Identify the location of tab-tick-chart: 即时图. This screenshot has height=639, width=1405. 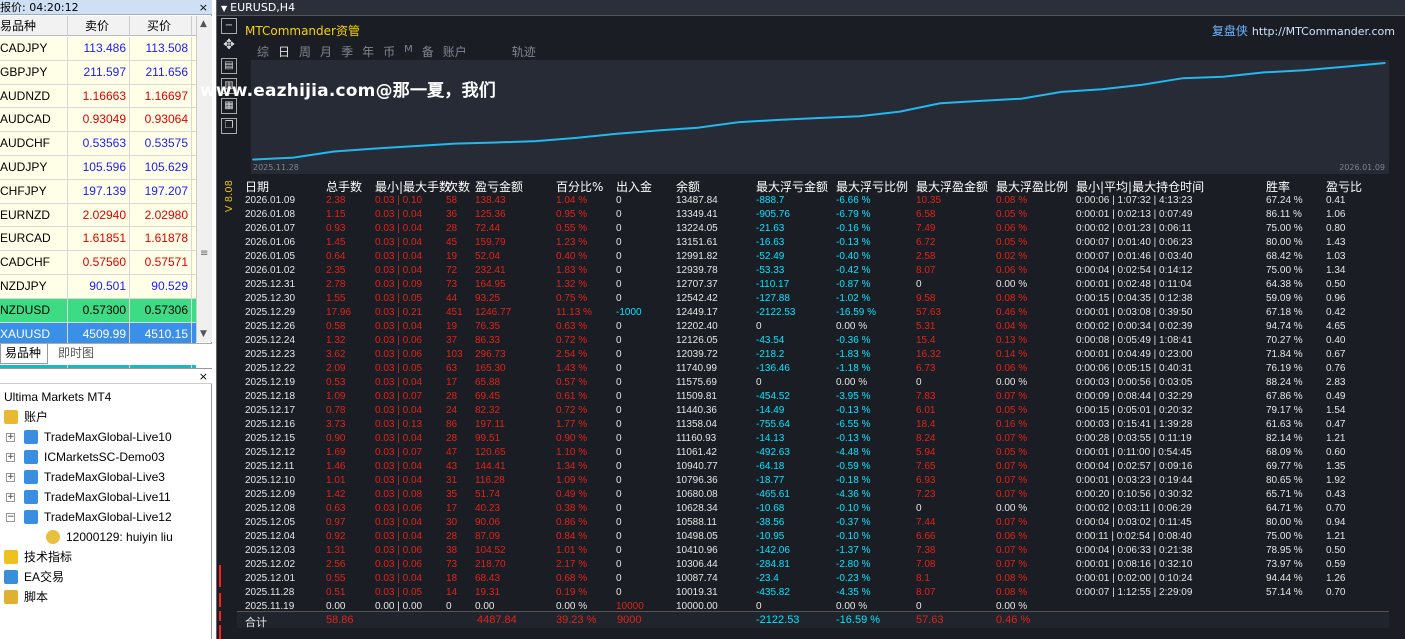
(76, 354).